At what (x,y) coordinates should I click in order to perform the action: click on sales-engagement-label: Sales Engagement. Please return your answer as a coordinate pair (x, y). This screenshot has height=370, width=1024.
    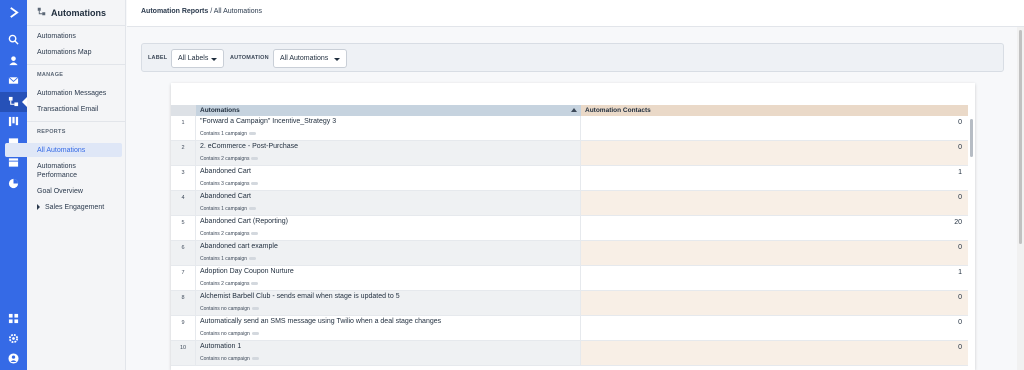
    Looking at the image, I should click on (75, 207).